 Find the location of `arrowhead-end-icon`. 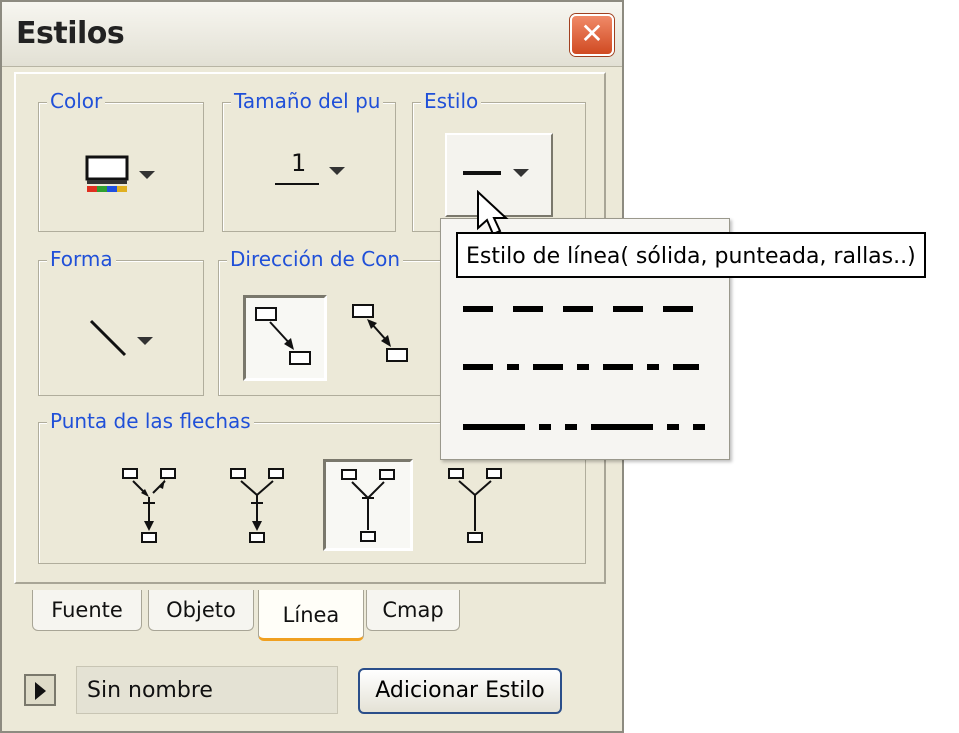

arrowhead-end-icon is located at coordinates (257, 505).